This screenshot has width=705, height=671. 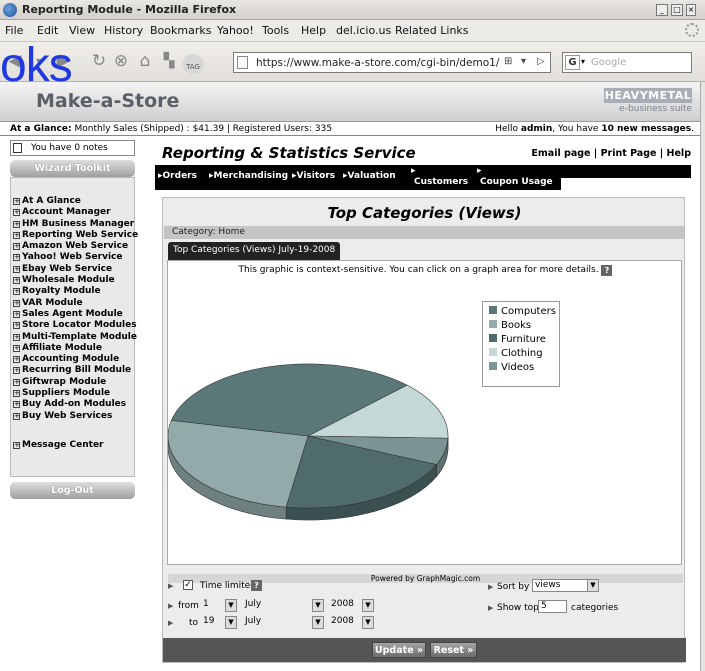 What do you see at coordinates (572, 62) in the screenshot?
I see `search-engine-icon: G` at bounding box center [572, 62].